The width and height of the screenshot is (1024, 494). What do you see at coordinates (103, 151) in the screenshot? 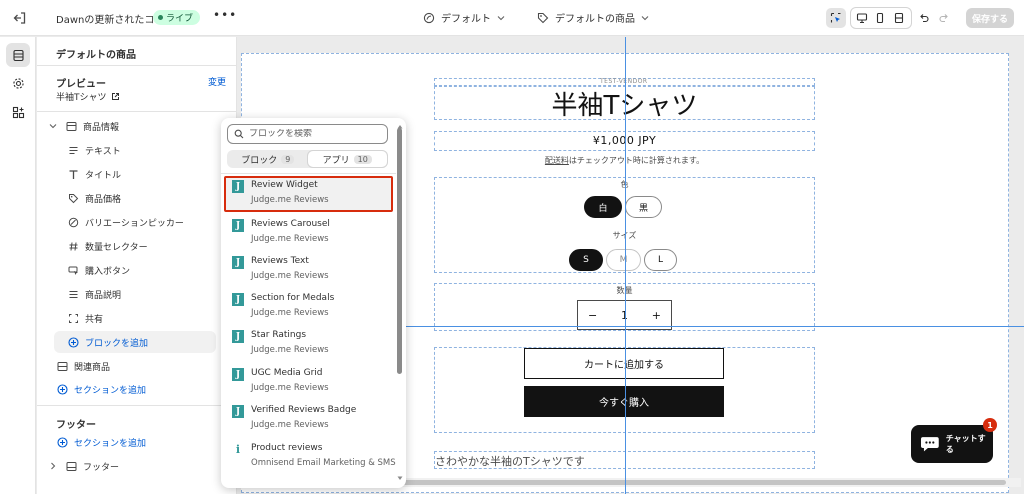
I see `block-item-label: テキスト` at bounding box center [103, 151].